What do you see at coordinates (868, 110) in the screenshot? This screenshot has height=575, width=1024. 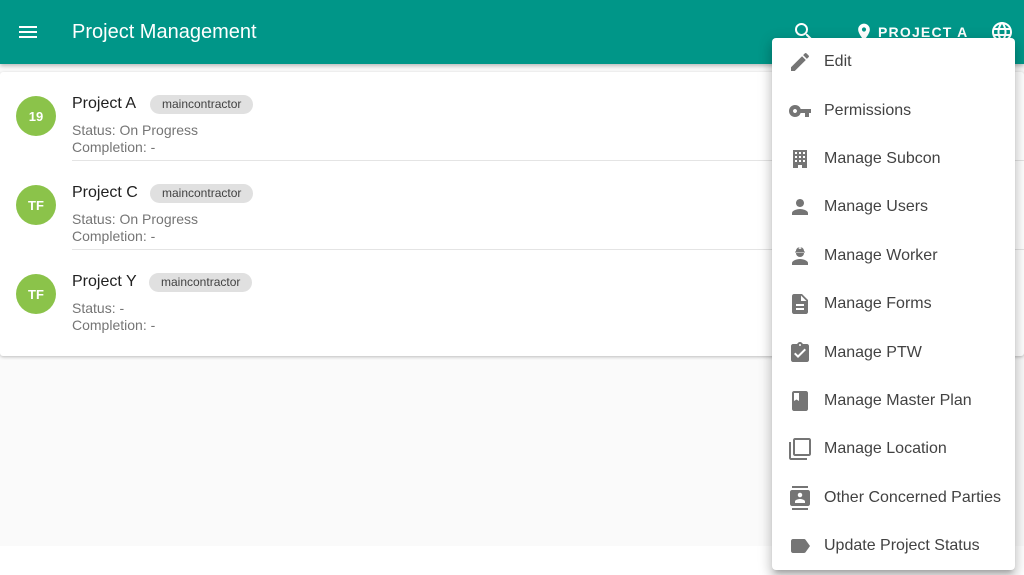 I see `menu-item-label: Permissions` at bounding box center [868, 110].